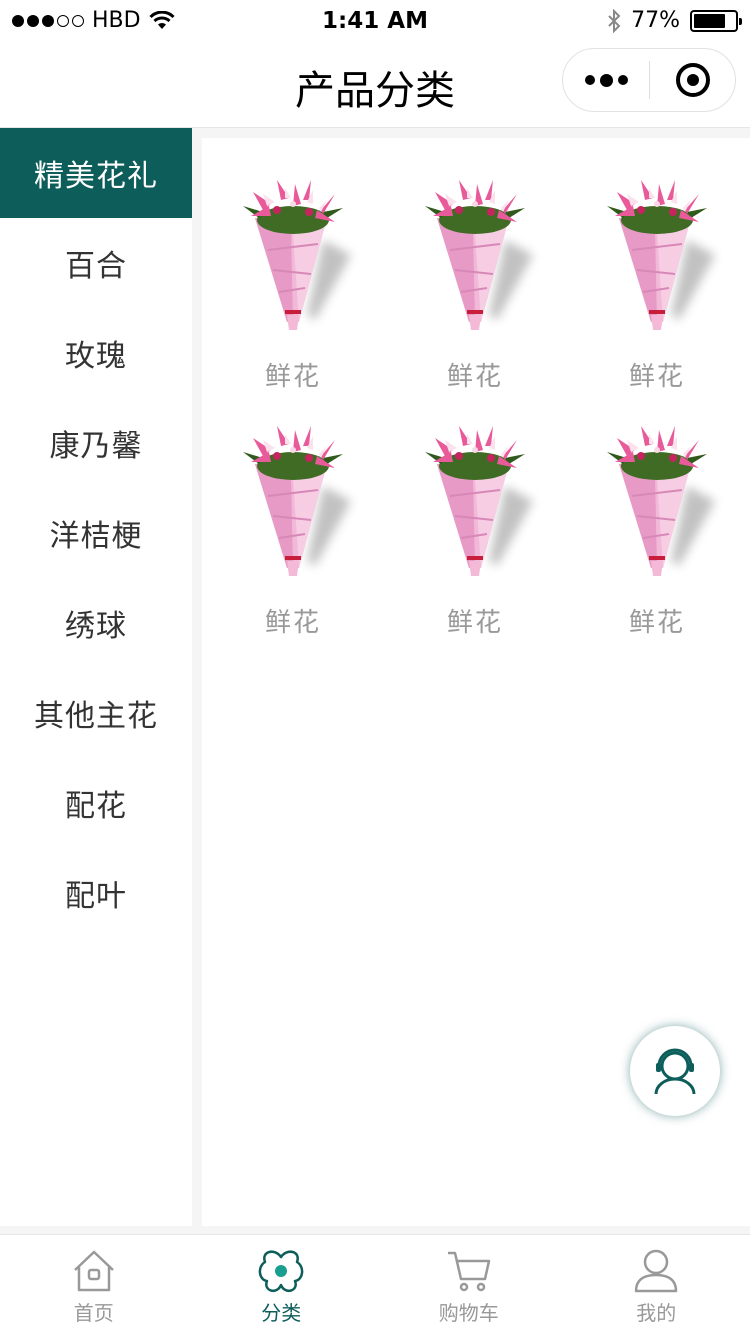 The height and width of the screenshot is (1334, 750). Describe the element at coordinates (709, 20) in the screenshot. I see `battery-level` at that location.